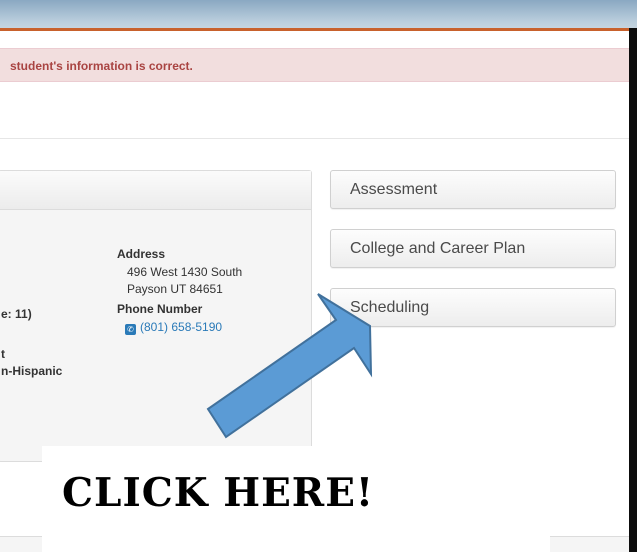 Image resolution: width=637 pixels, height=552 pixels. I want to click on arrow-shape, so click(289, 366).